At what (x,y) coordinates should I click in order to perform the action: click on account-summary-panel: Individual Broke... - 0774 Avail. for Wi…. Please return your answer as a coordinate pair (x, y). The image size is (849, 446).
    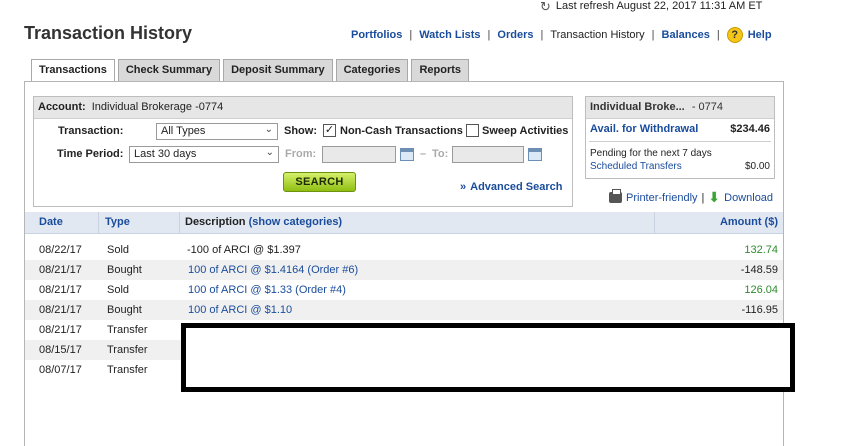
    Looking at the image, I should click on (680, 137).